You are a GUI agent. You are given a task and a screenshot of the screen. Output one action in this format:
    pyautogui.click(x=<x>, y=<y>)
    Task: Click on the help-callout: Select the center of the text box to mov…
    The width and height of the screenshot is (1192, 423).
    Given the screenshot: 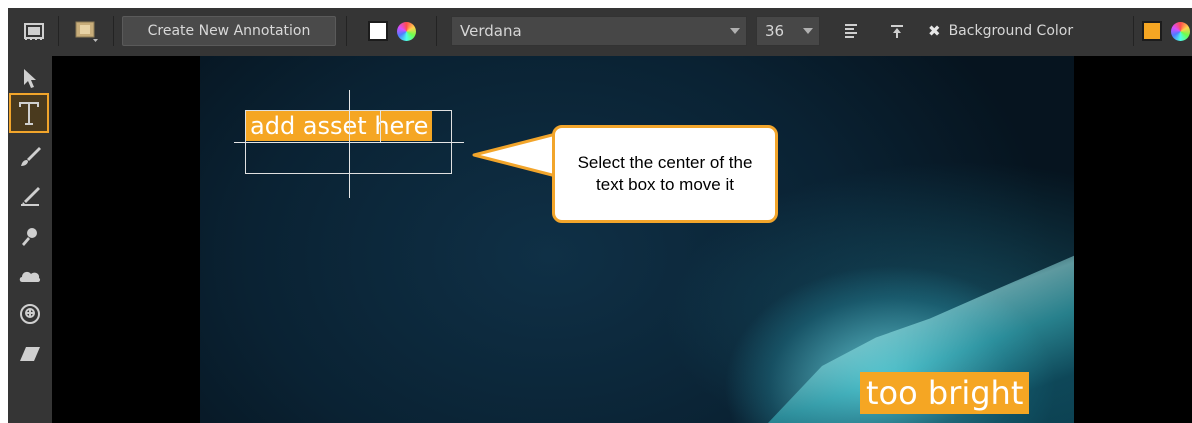 What is the action you would take?
    pyautogui.click(x=665, y=174)
    